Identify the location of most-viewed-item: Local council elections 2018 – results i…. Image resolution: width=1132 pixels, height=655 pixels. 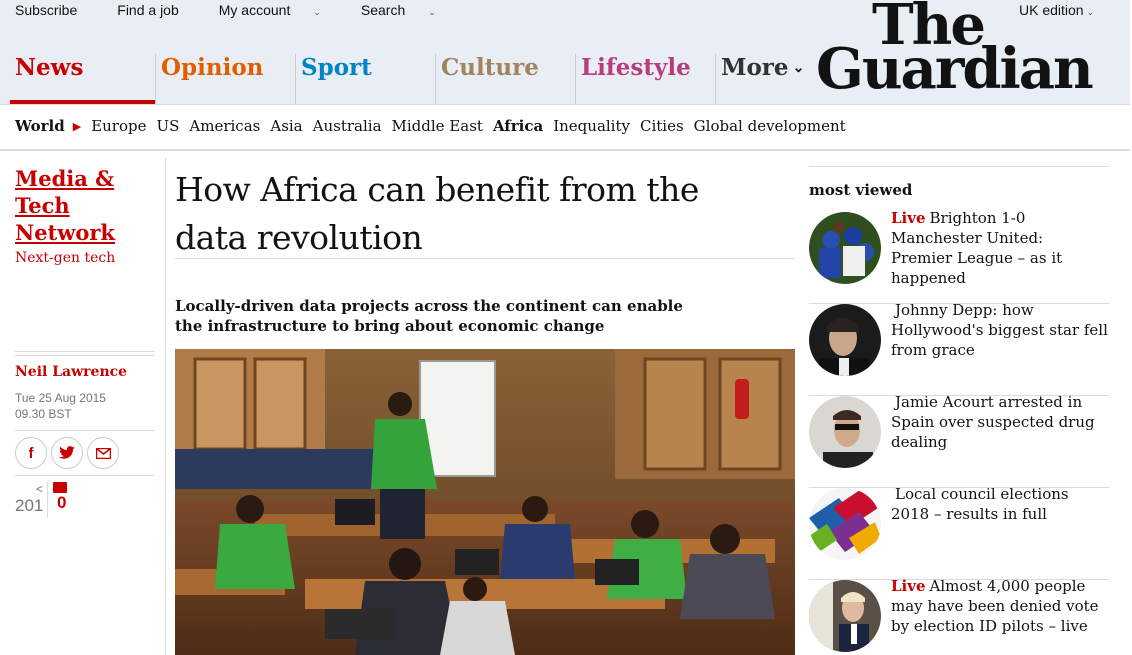
(959, 532).